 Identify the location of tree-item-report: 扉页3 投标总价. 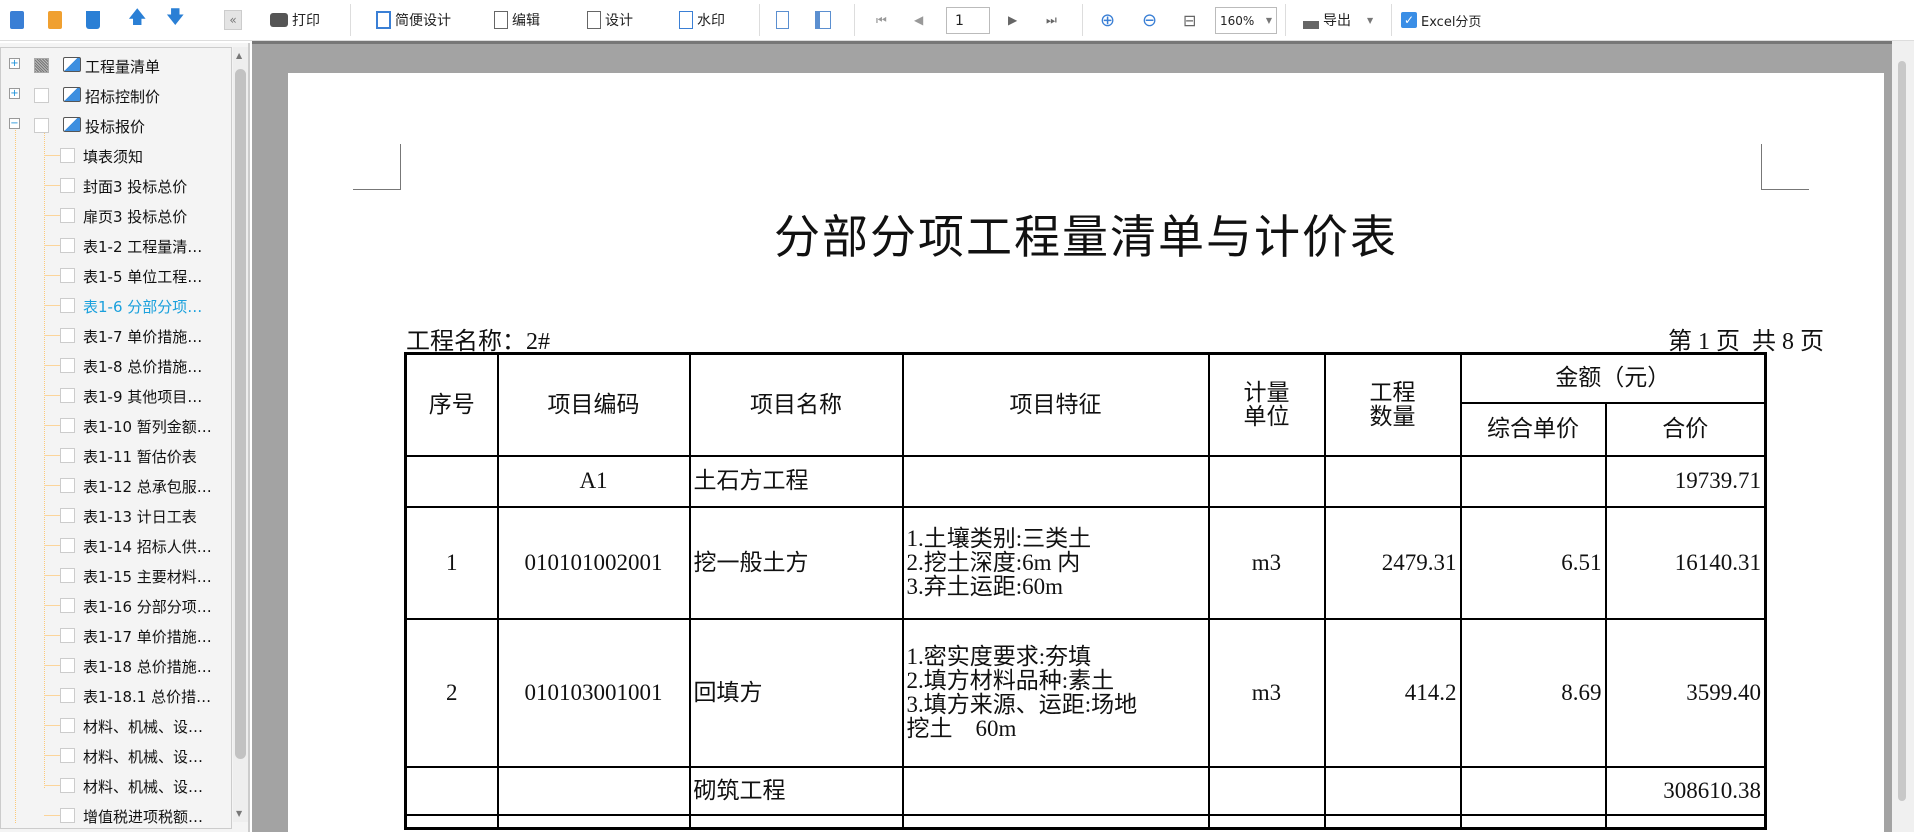
(116, 215).